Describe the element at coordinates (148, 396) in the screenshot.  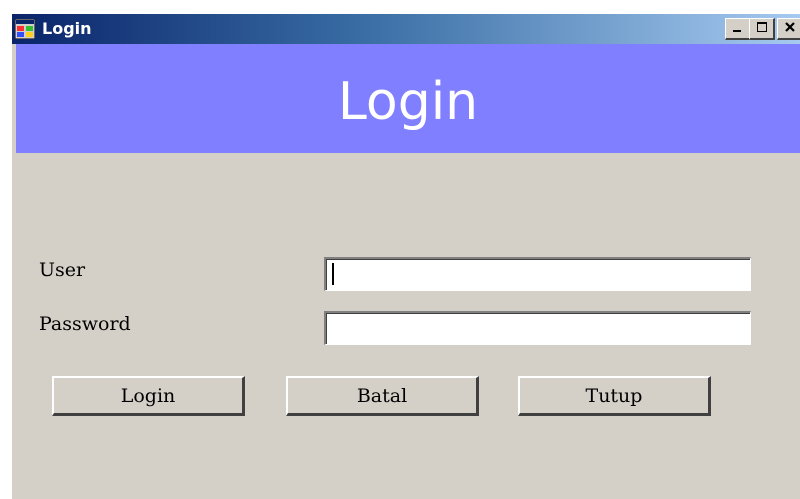
I see `login-button: Login` at that location.